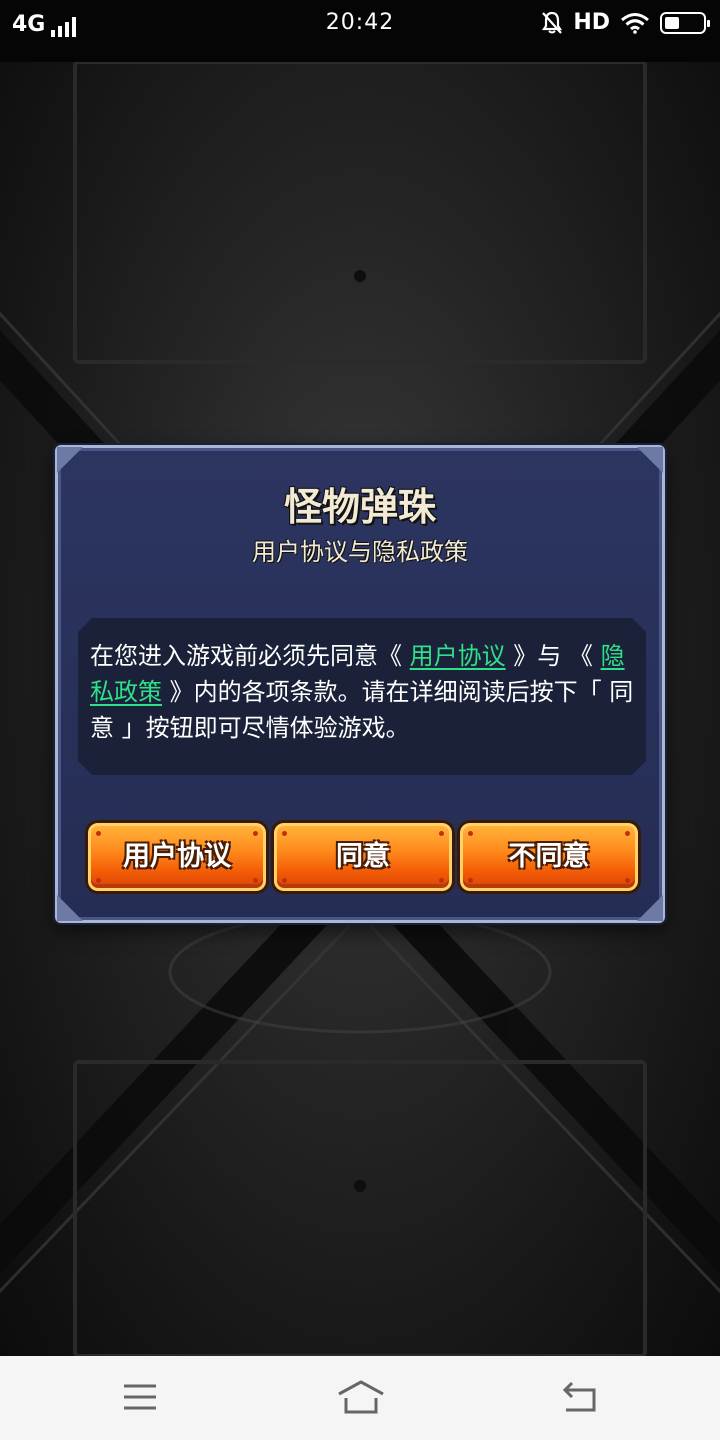  What do you see at coordinates (458, 656) in the screenshot?
I see `user-agreement-link: 用户协议` at bounding box center [458, 656].